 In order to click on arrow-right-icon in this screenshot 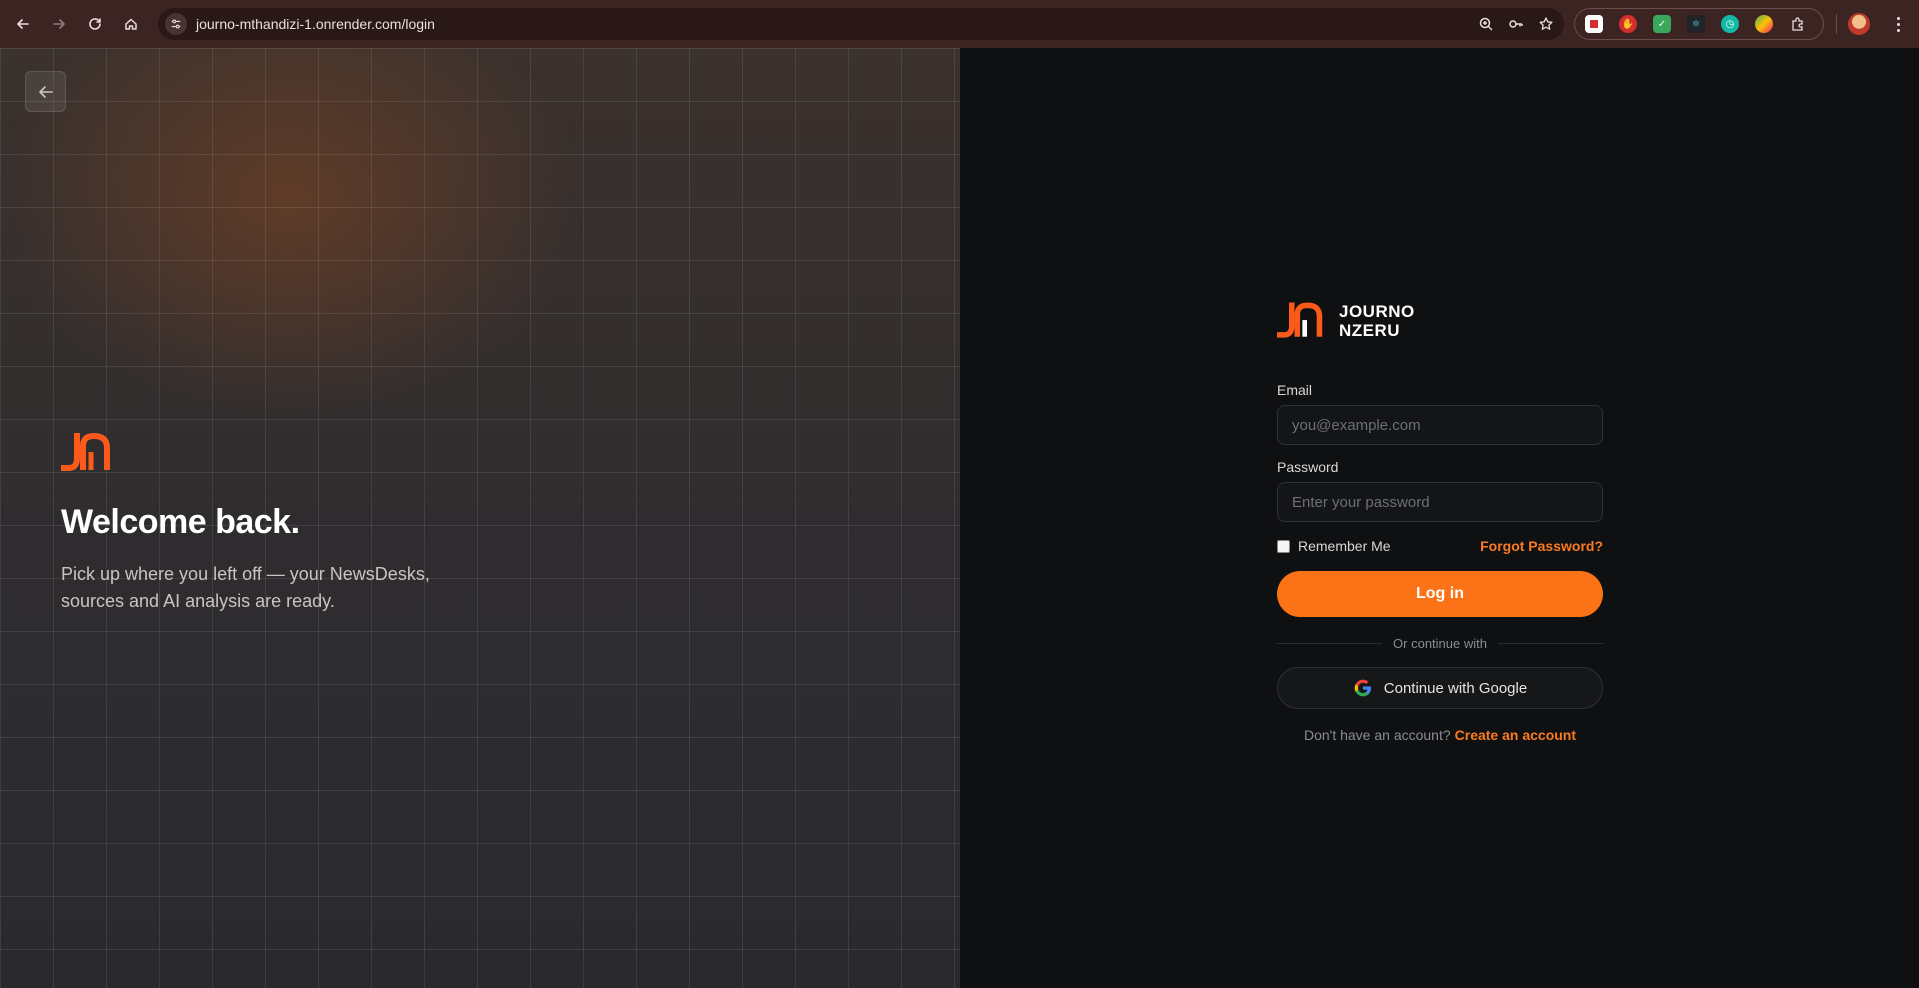, I will do `click(59, 24)`.